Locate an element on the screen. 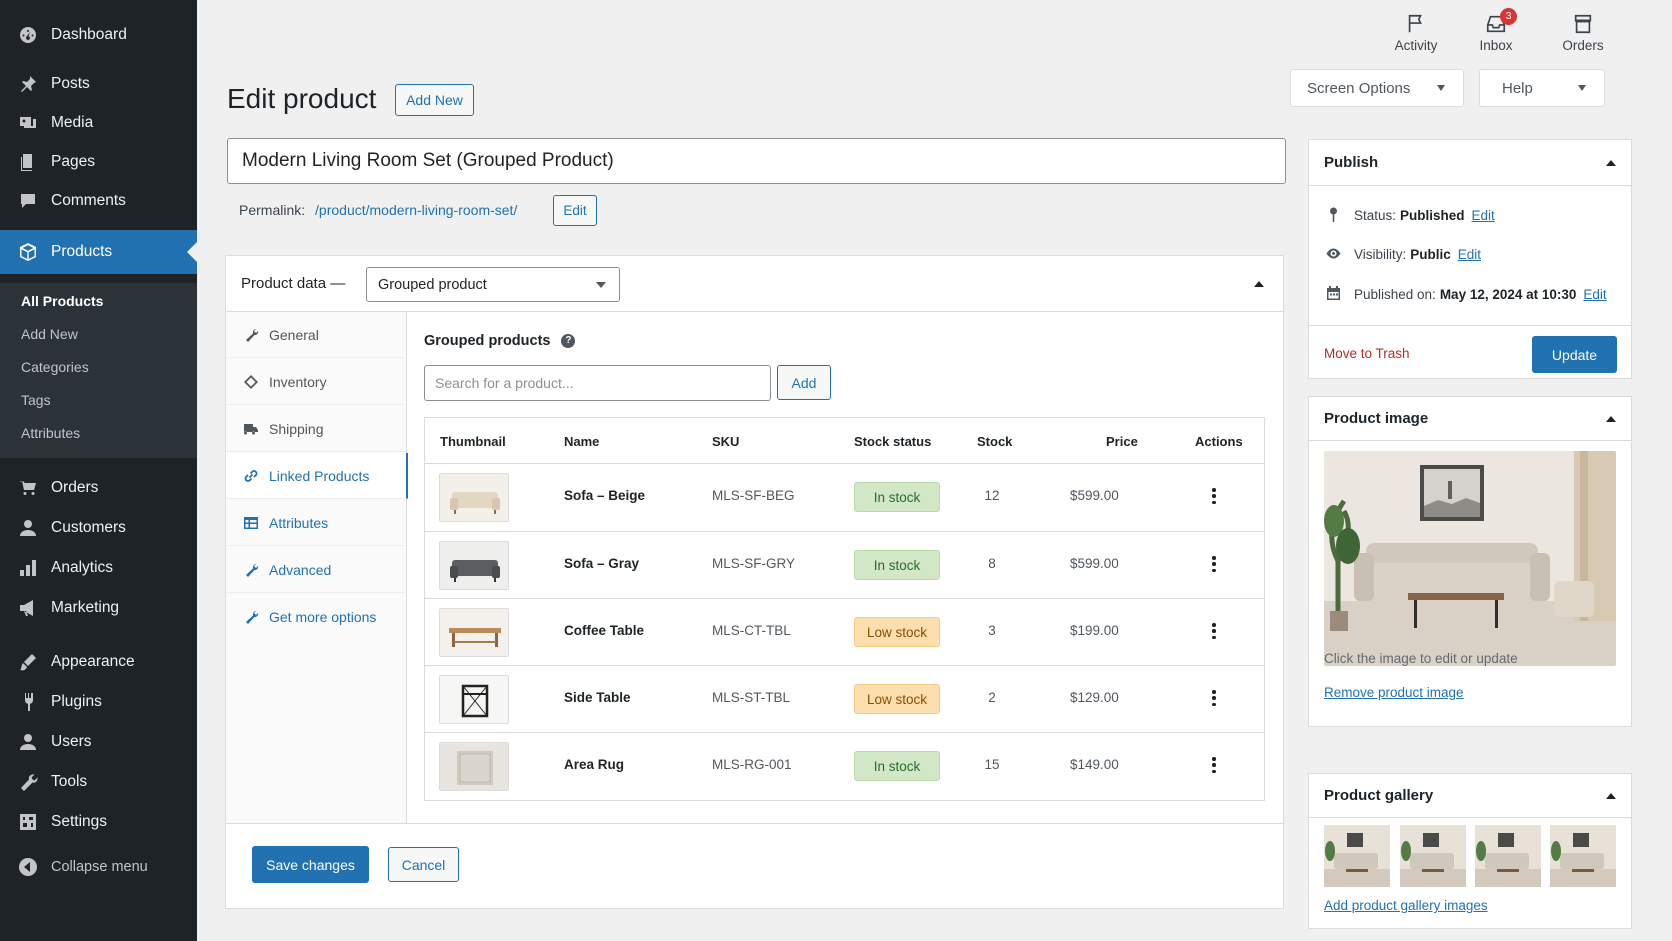  menu-plugins: Plugins is located at coordinates (98, 702).